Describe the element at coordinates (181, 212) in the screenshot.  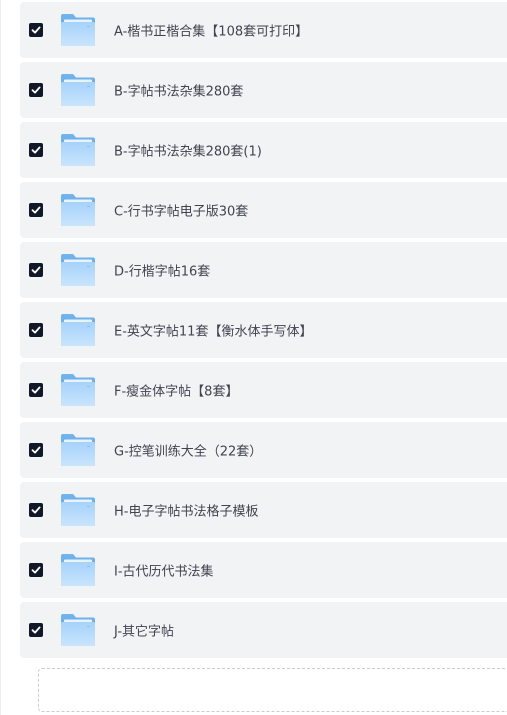
I see `file-name: C-行书字帖电子版30套` at that location.